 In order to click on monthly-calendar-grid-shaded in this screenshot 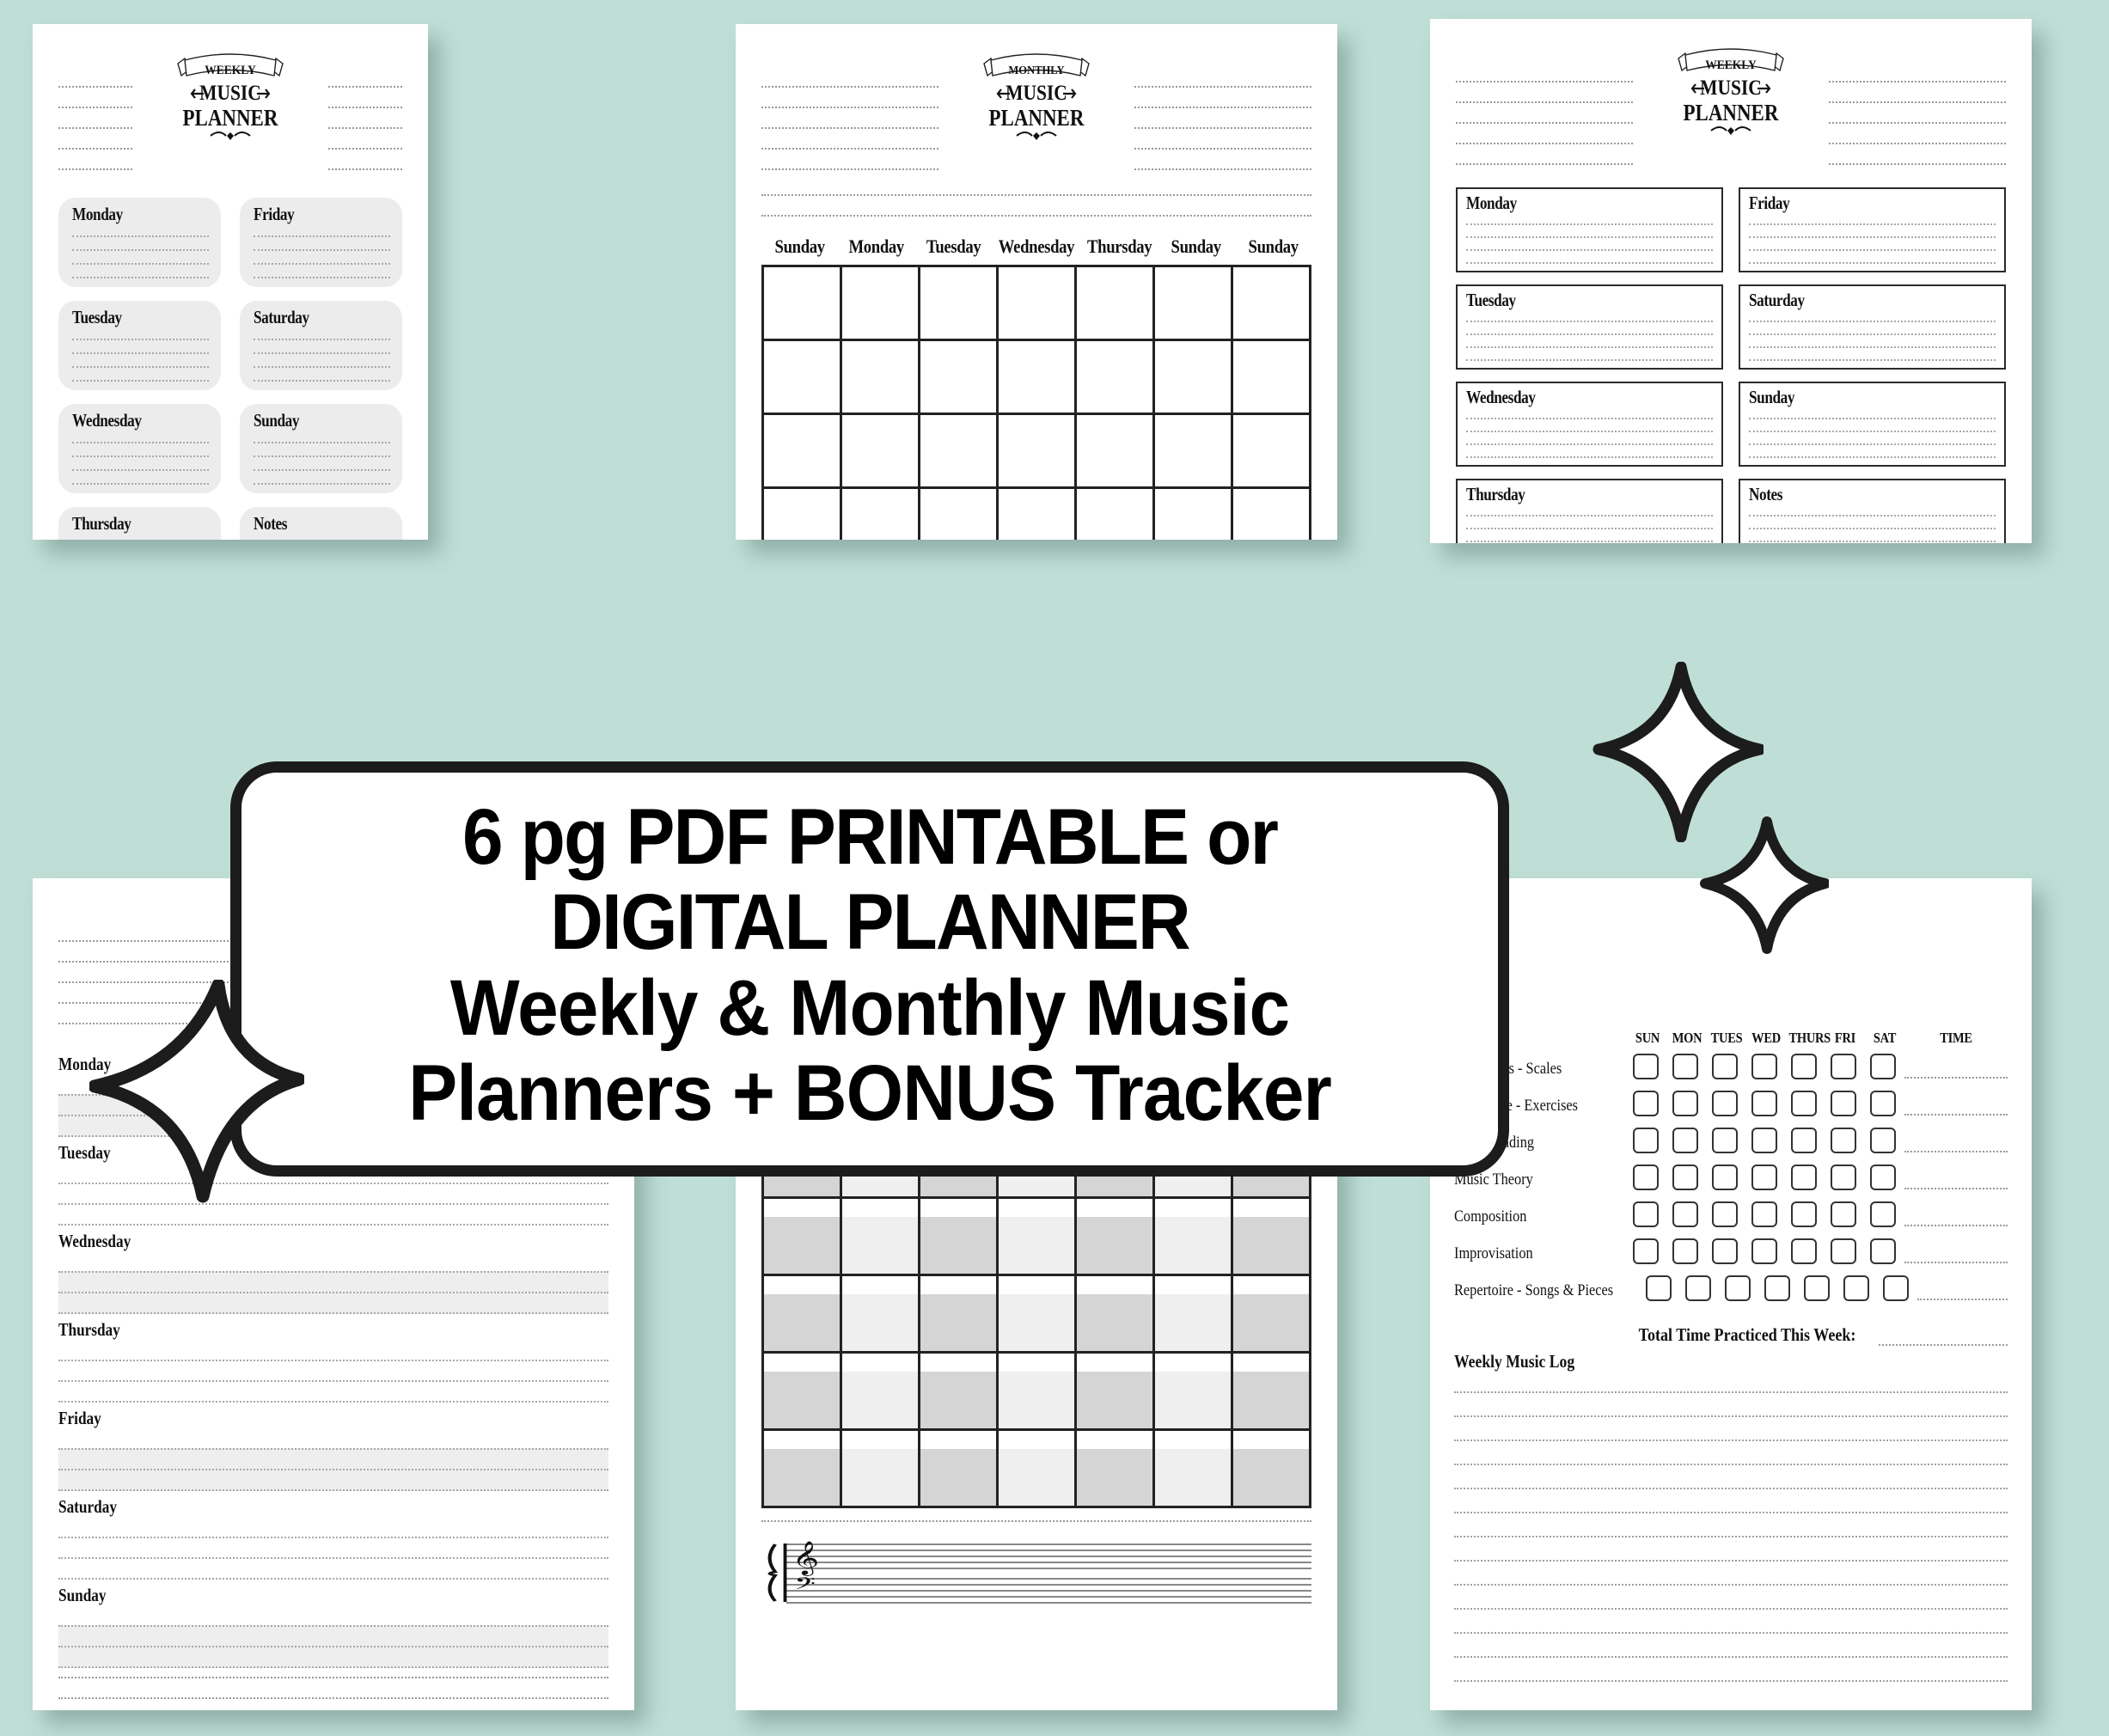, I will do `click(1036, 1313)`.